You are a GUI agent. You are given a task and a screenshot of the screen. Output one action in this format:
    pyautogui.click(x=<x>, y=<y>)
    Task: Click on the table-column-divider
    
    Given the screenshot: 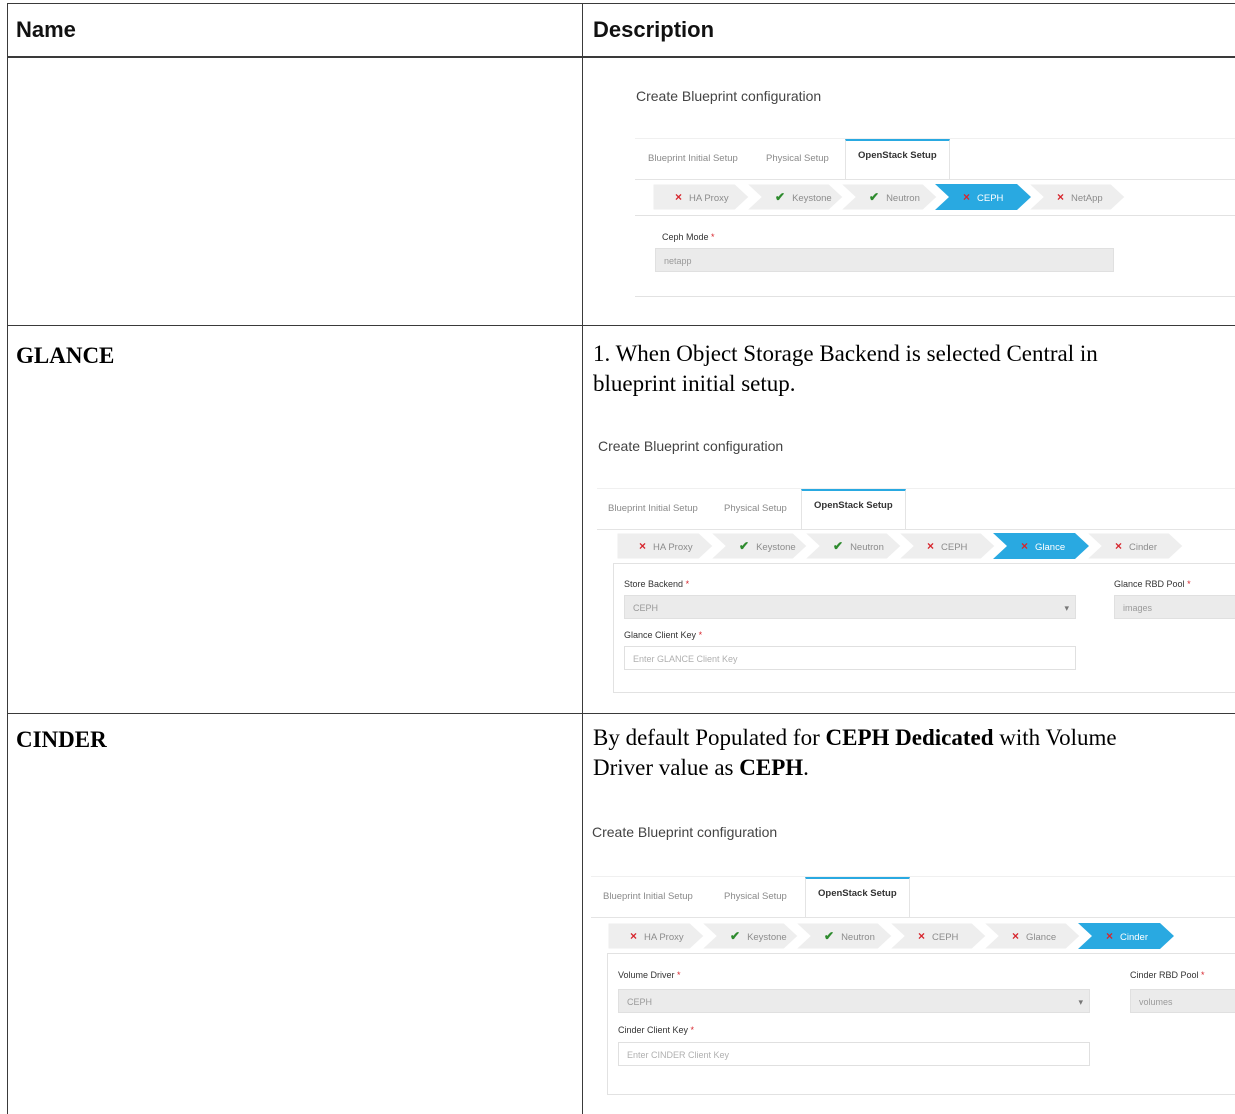 What is the action you would take?
    pyautogui.click(x=582, y=558)
    